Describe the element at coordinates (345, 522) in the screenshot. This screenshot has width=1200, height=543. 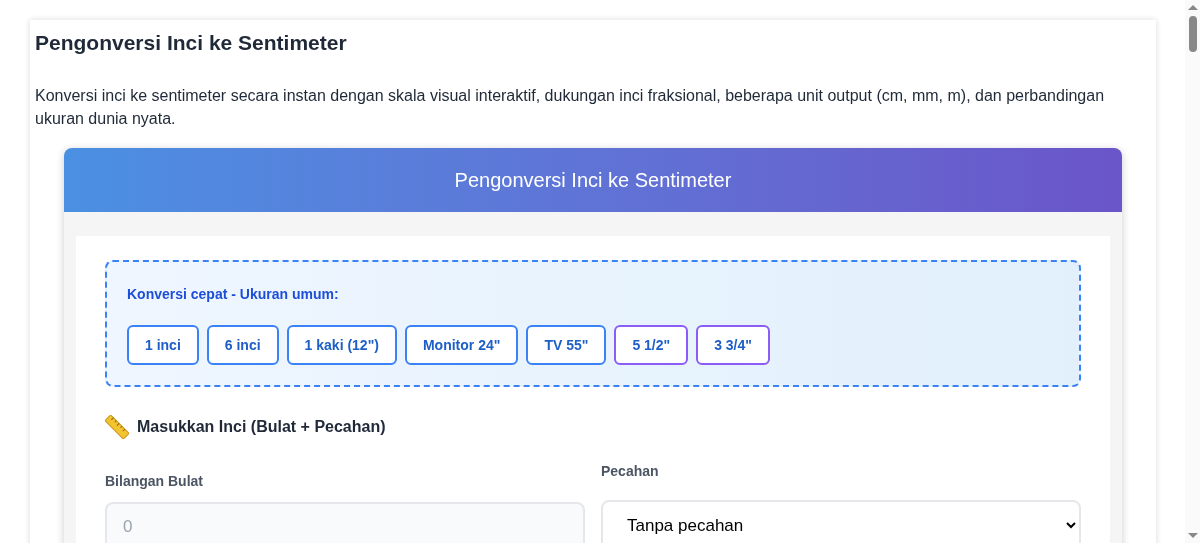
I see `whole-number-input: 0` at that location.